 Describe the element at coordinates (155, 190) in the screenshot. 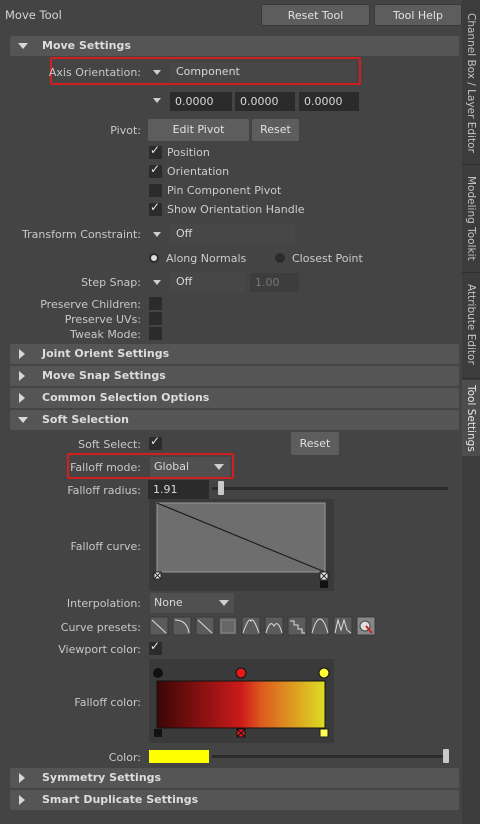

I see `pin-component-pivot-checkbox` at that location.